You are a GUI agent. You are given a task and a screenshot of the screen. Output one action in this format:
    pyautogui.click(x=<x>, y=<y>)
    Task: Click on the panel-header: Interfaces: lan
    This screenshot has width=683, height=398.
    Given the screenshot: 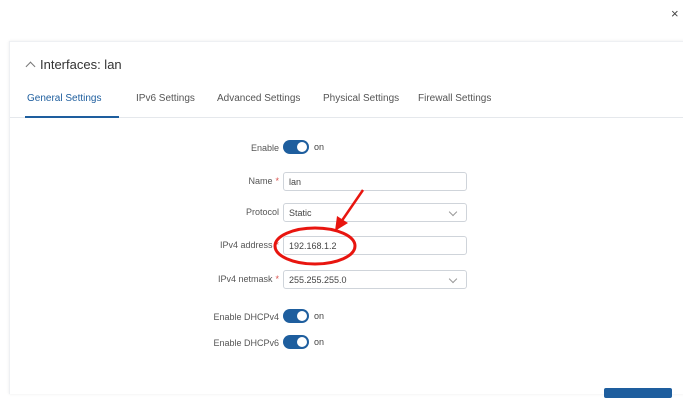 What is the action you would take?
    pyautogui.click(x=73, y=64)
    